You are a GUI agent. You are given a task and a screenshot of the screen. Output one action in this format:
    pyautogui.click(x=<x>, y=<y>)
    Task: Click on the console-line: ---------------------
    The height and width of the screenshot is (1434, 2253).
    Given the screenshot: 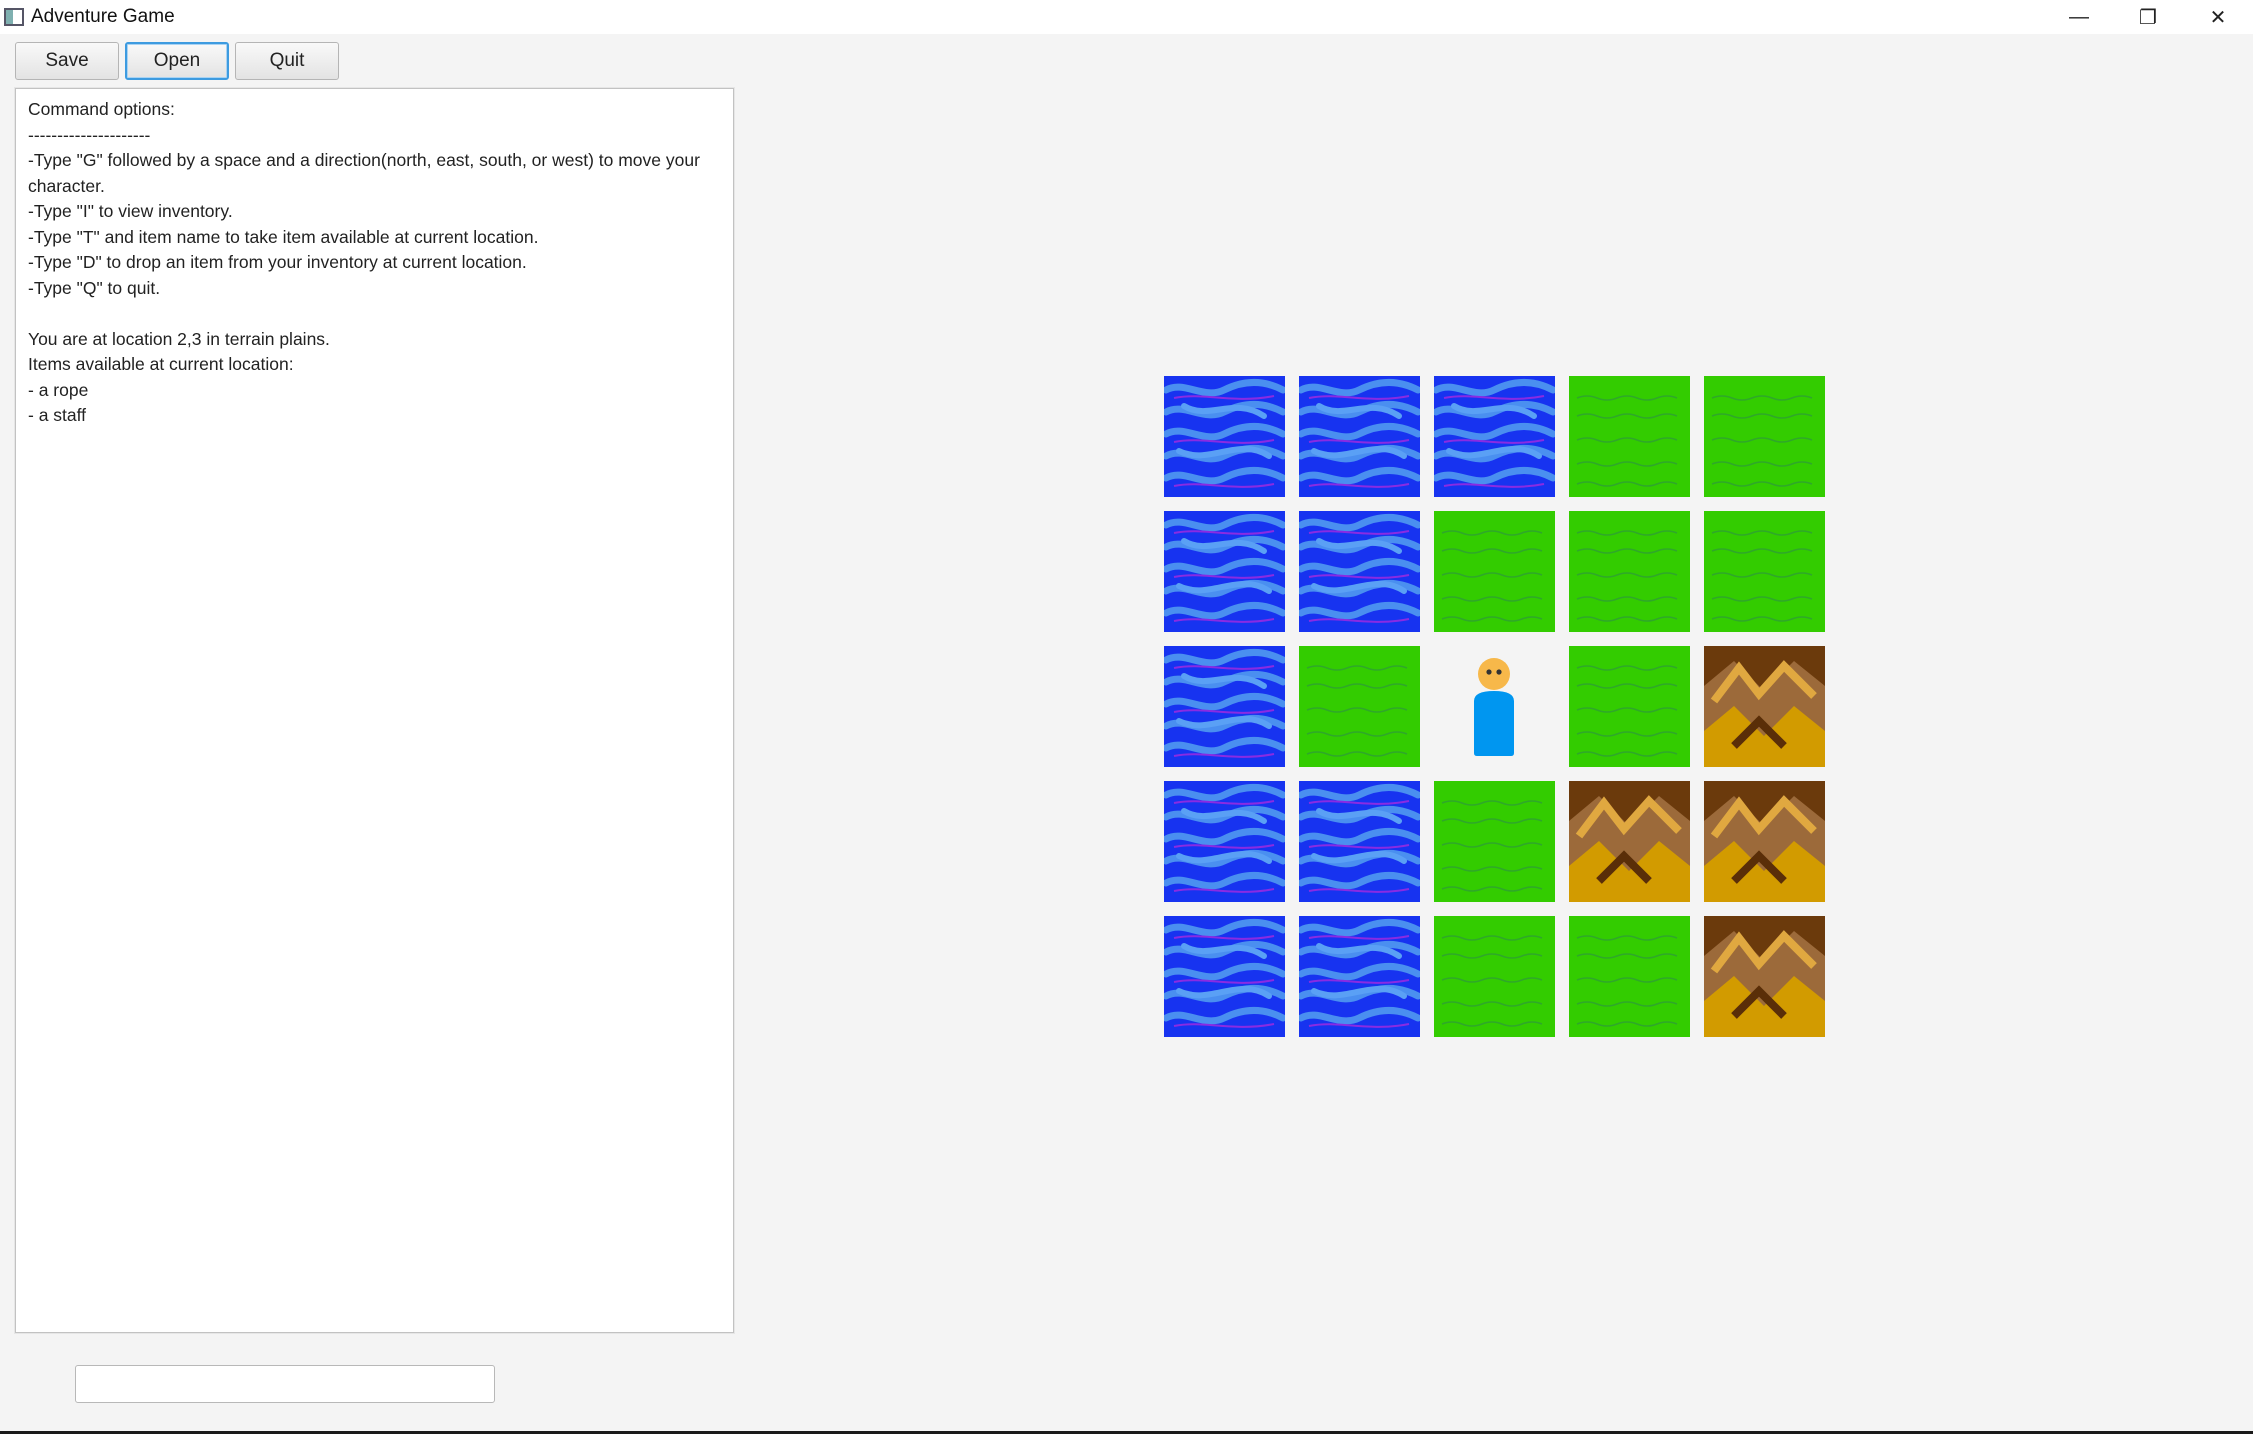 What is the action you would take?
    pyautogui.click(x=89, y=134)
    